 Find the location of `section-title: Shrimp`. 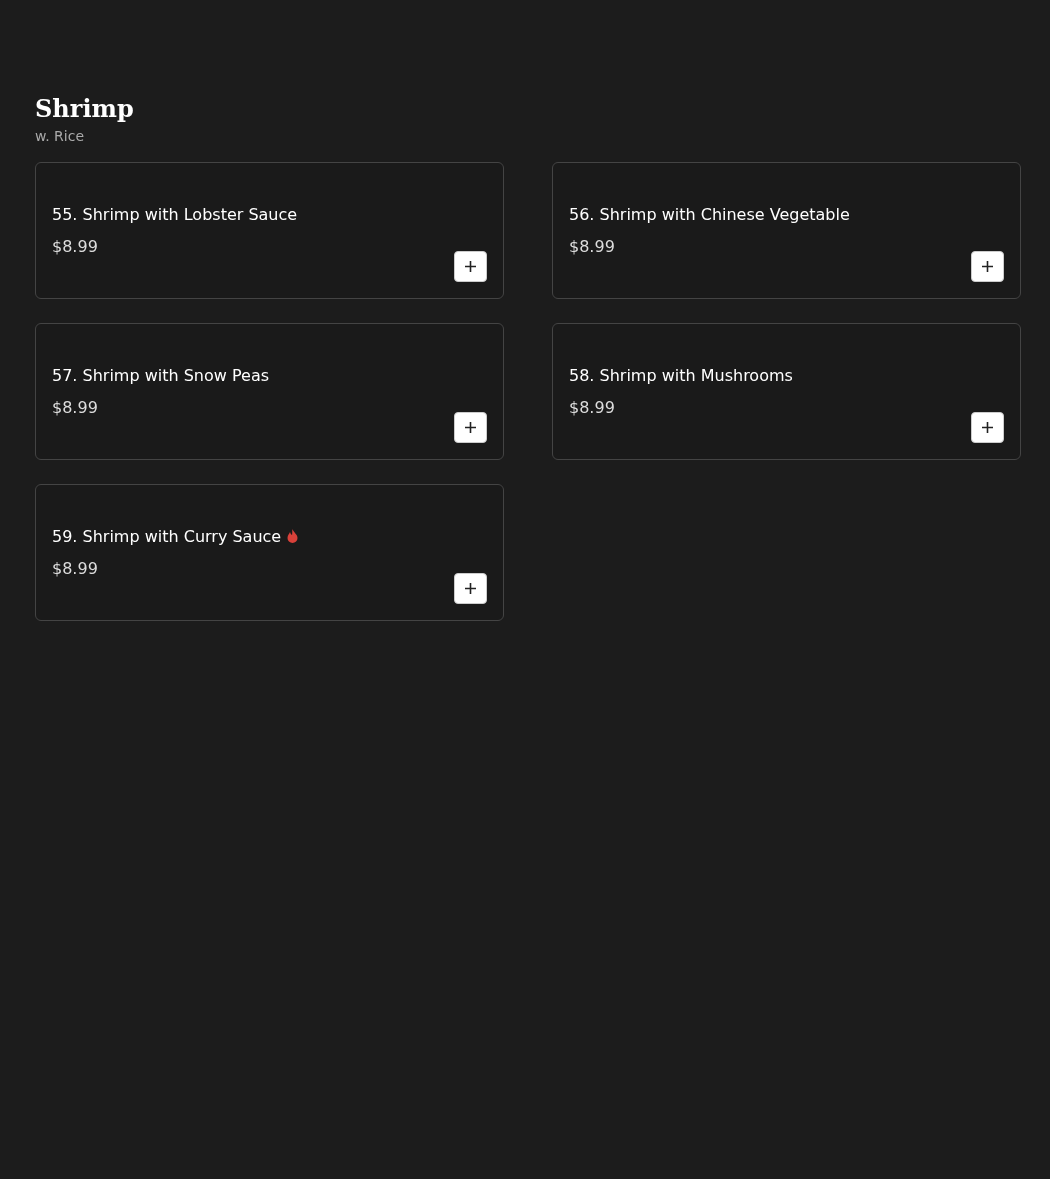

section-title: Shrimp is located at coordinates (84, 109).